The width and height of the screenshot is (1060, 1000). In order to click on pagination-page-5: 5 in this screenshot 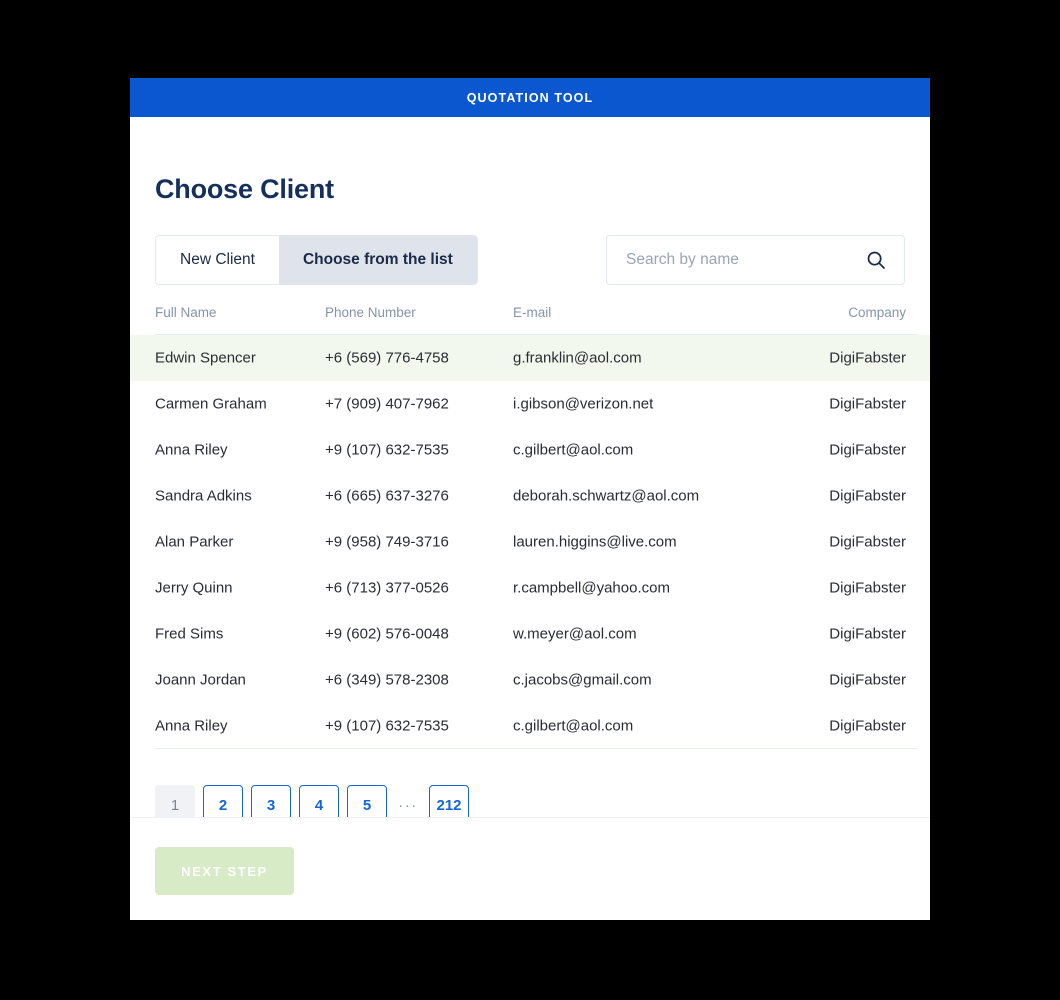, I will do `click(367, 801)`.